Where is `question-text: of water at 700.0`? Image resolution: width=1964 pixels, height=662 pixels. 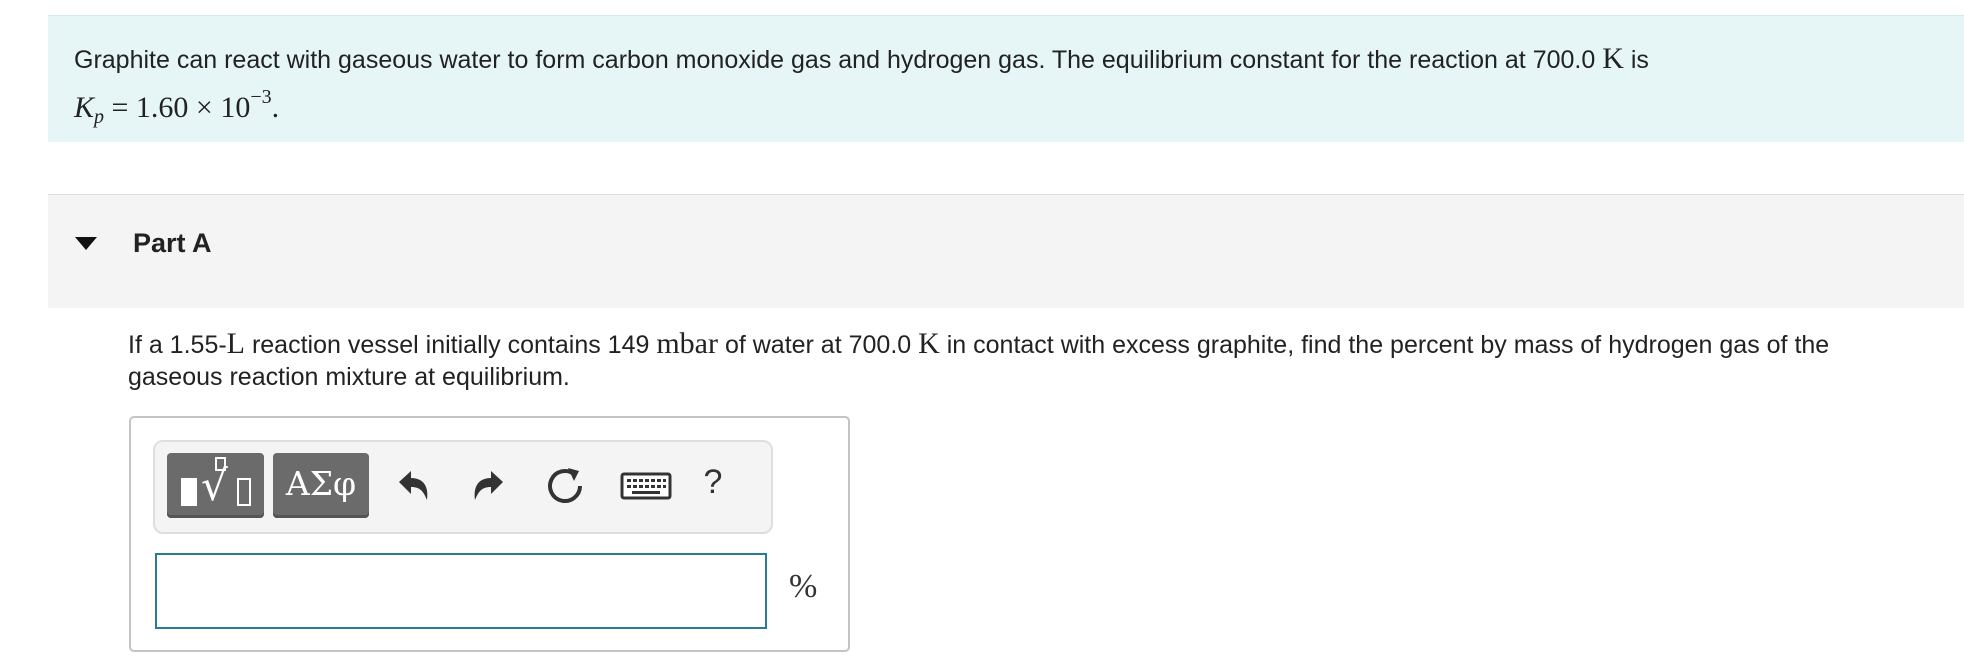
question-text: of water at 700.0 is located at coordinates (818, 345).